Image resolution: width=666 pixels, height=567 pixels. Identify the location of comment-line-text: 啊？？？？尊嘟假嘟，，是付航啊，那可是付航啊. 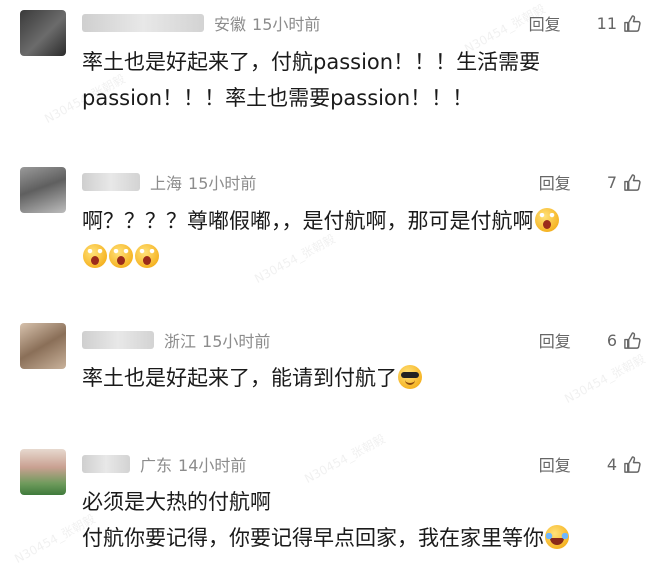
(308, 221).